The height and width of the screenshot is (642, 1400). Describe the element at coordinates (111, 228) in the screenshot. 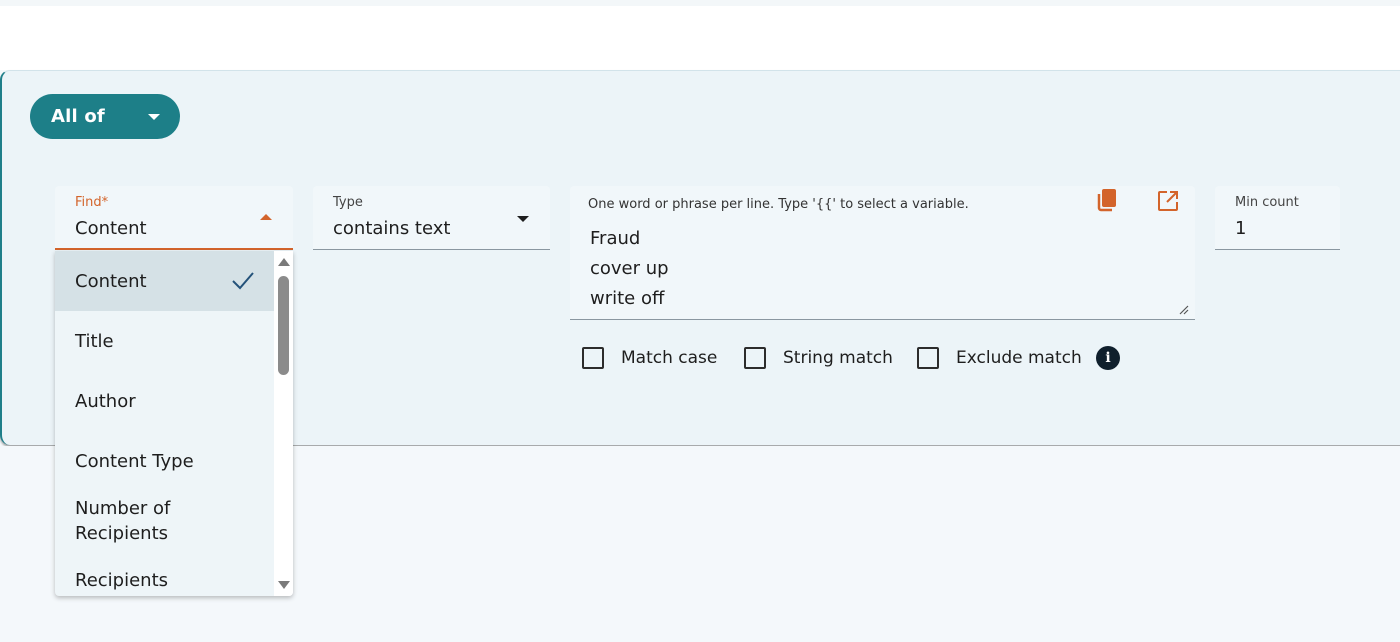

I see `find-value: Content` at that location.